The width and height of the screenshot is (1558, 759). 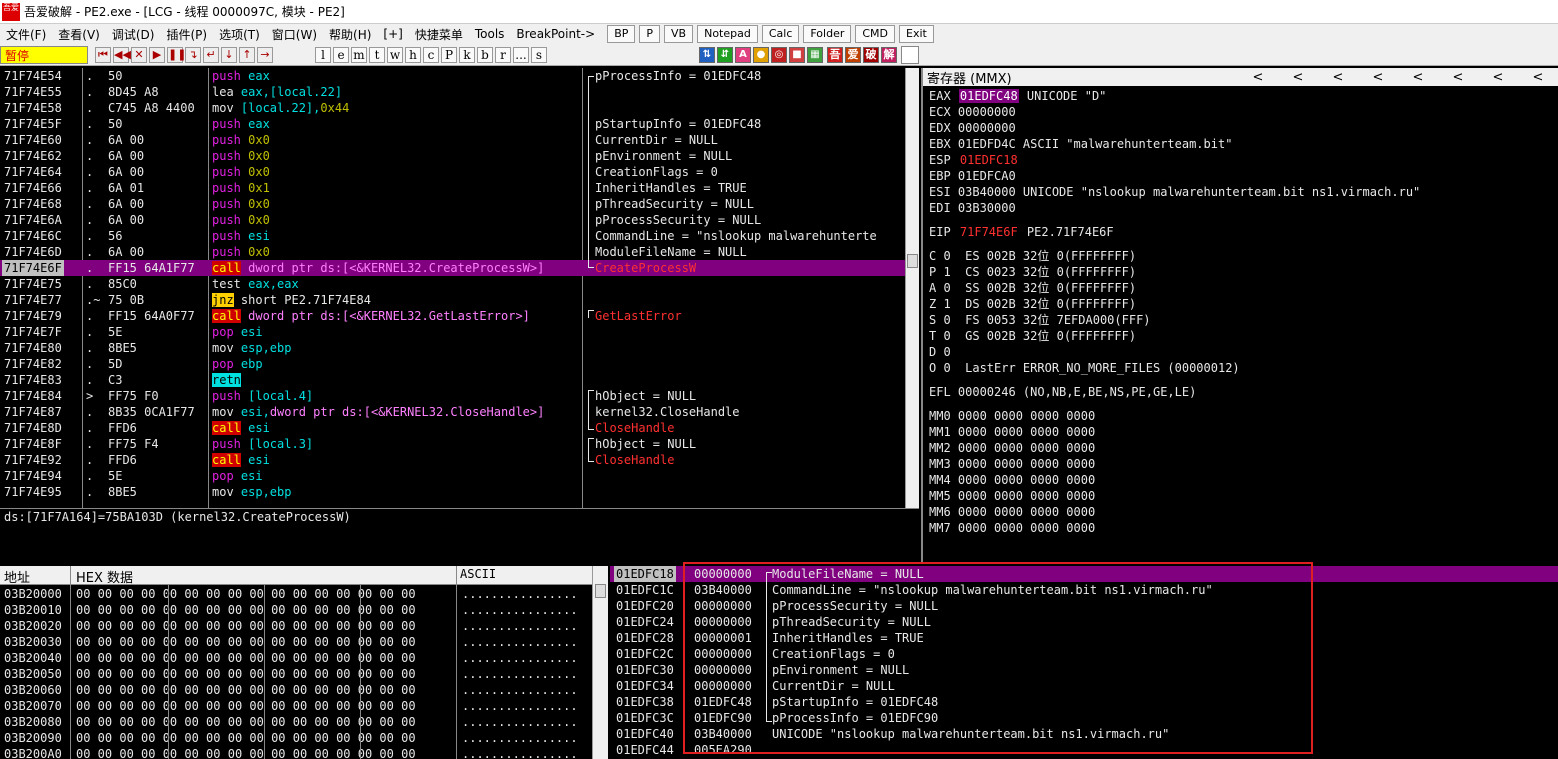 I want to click on disasm-row: 71F74E55. 8D45 A8 lea eax,[local.22], so click(x=452, y=92).